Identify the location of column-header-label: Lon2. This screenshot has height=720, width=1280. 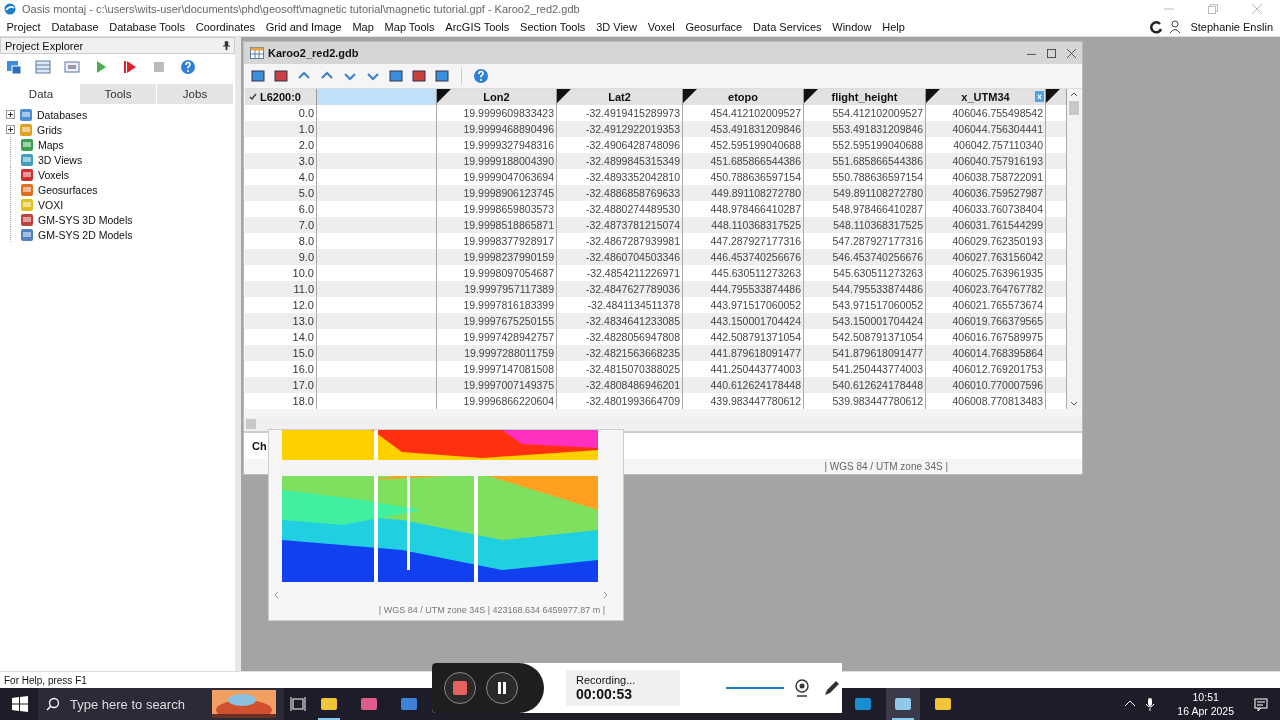
(496, 97).